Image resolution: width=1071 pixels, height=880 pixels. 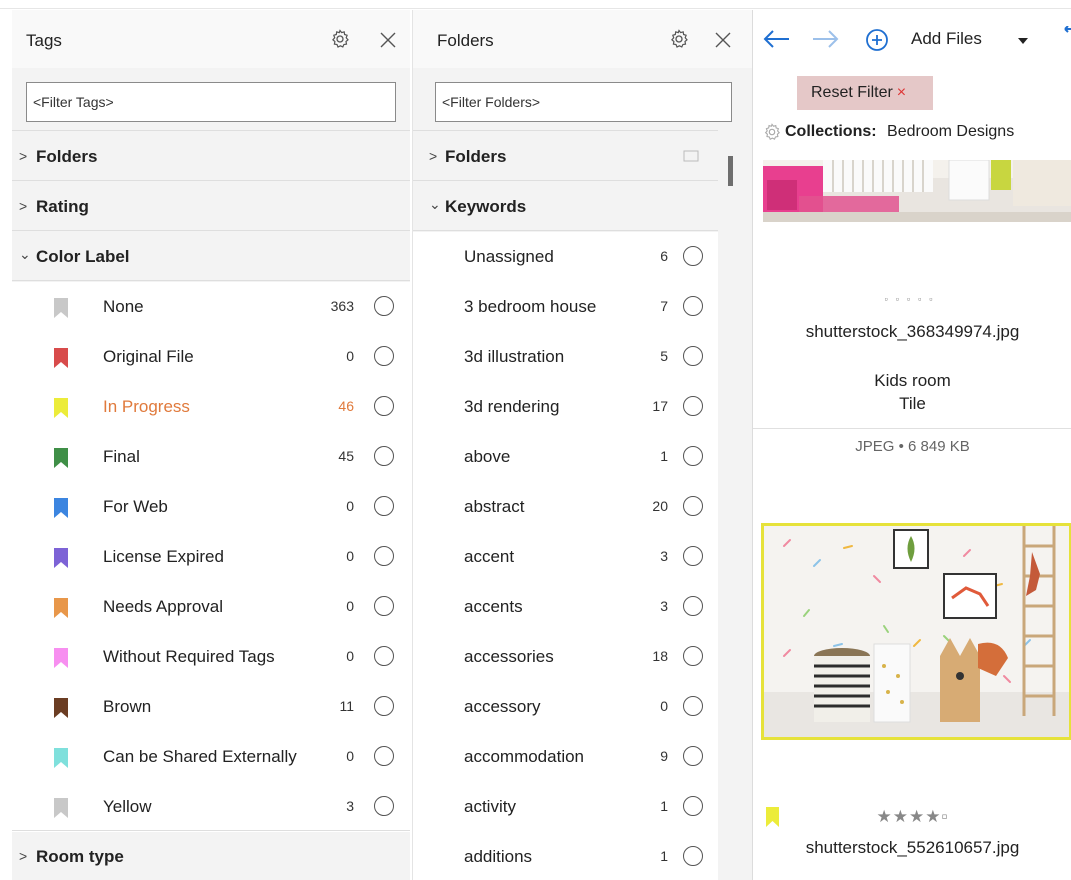 I want to click on section-keywords-label: Keywords, so click(x=486, y=206).